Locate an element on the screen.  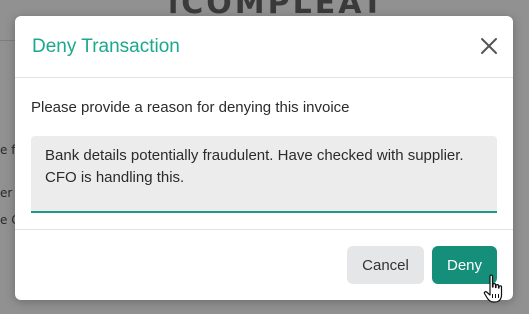
dialog-title: Deny Transaction is located at coordinates (106, 46).